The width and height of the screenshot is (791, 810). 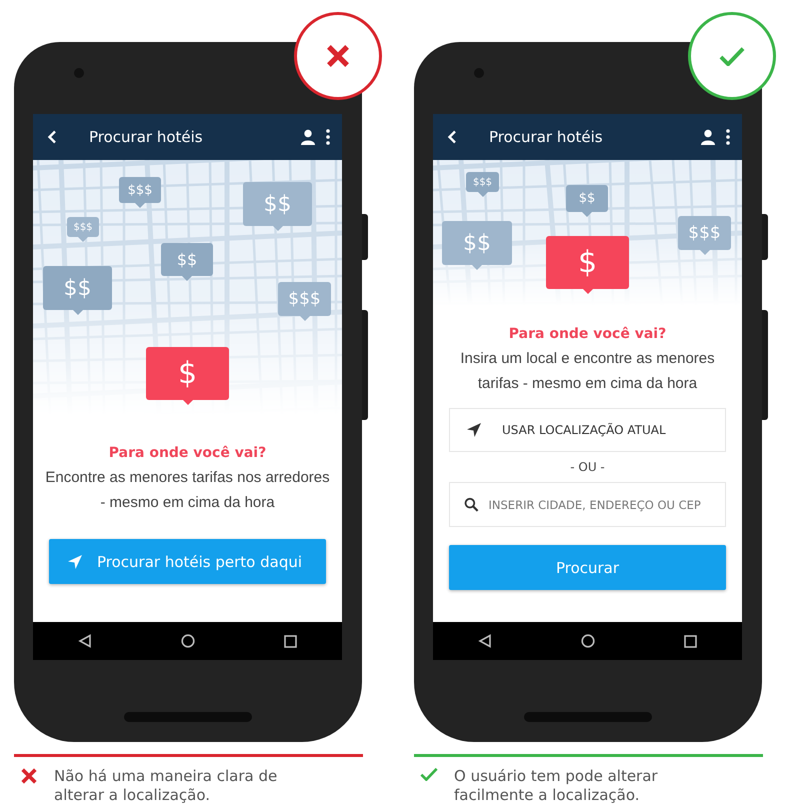 What do you see at coordinates (599, 505) in the screenshot?
I see `search-input: INSERIR CIDADE, ENDEREÇO OU CEP` at bounding box center [599, 505].